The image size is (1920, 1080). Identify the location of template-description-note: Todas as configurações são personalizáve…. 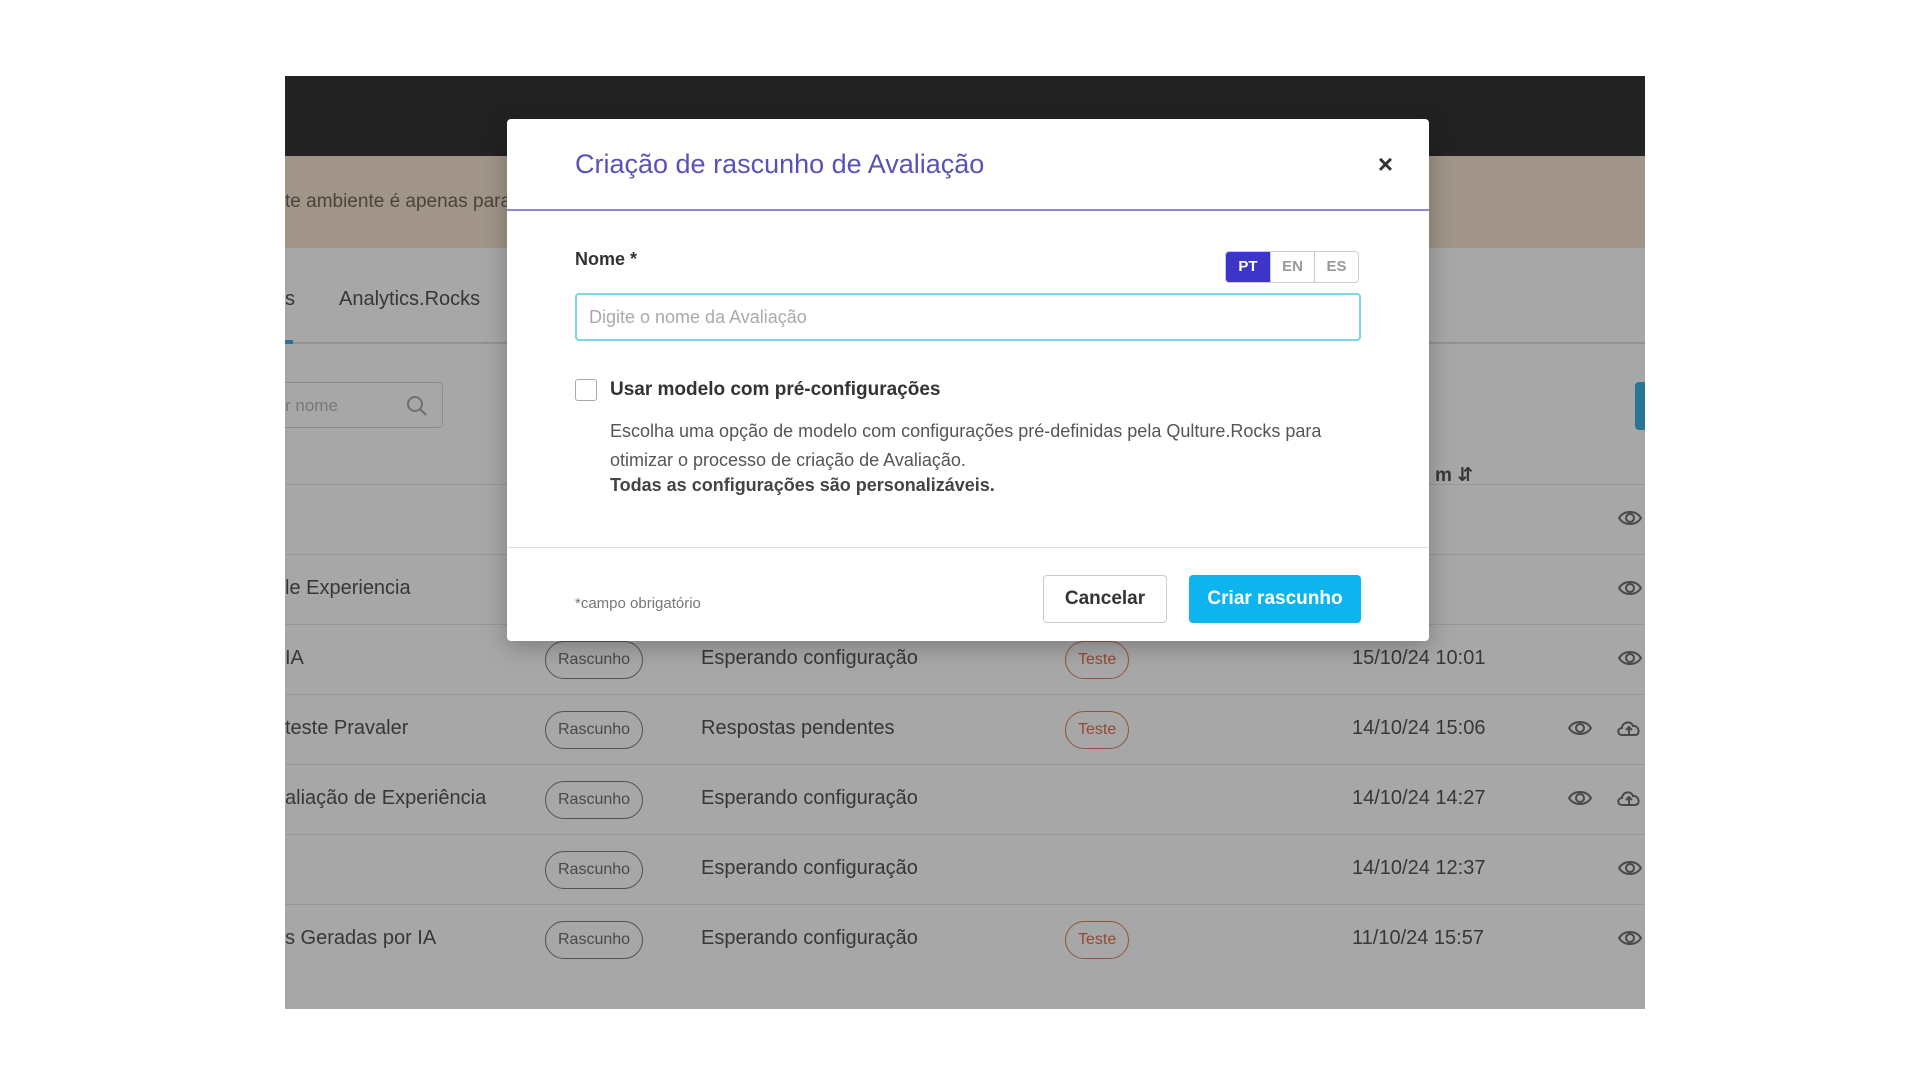
(802, 485).